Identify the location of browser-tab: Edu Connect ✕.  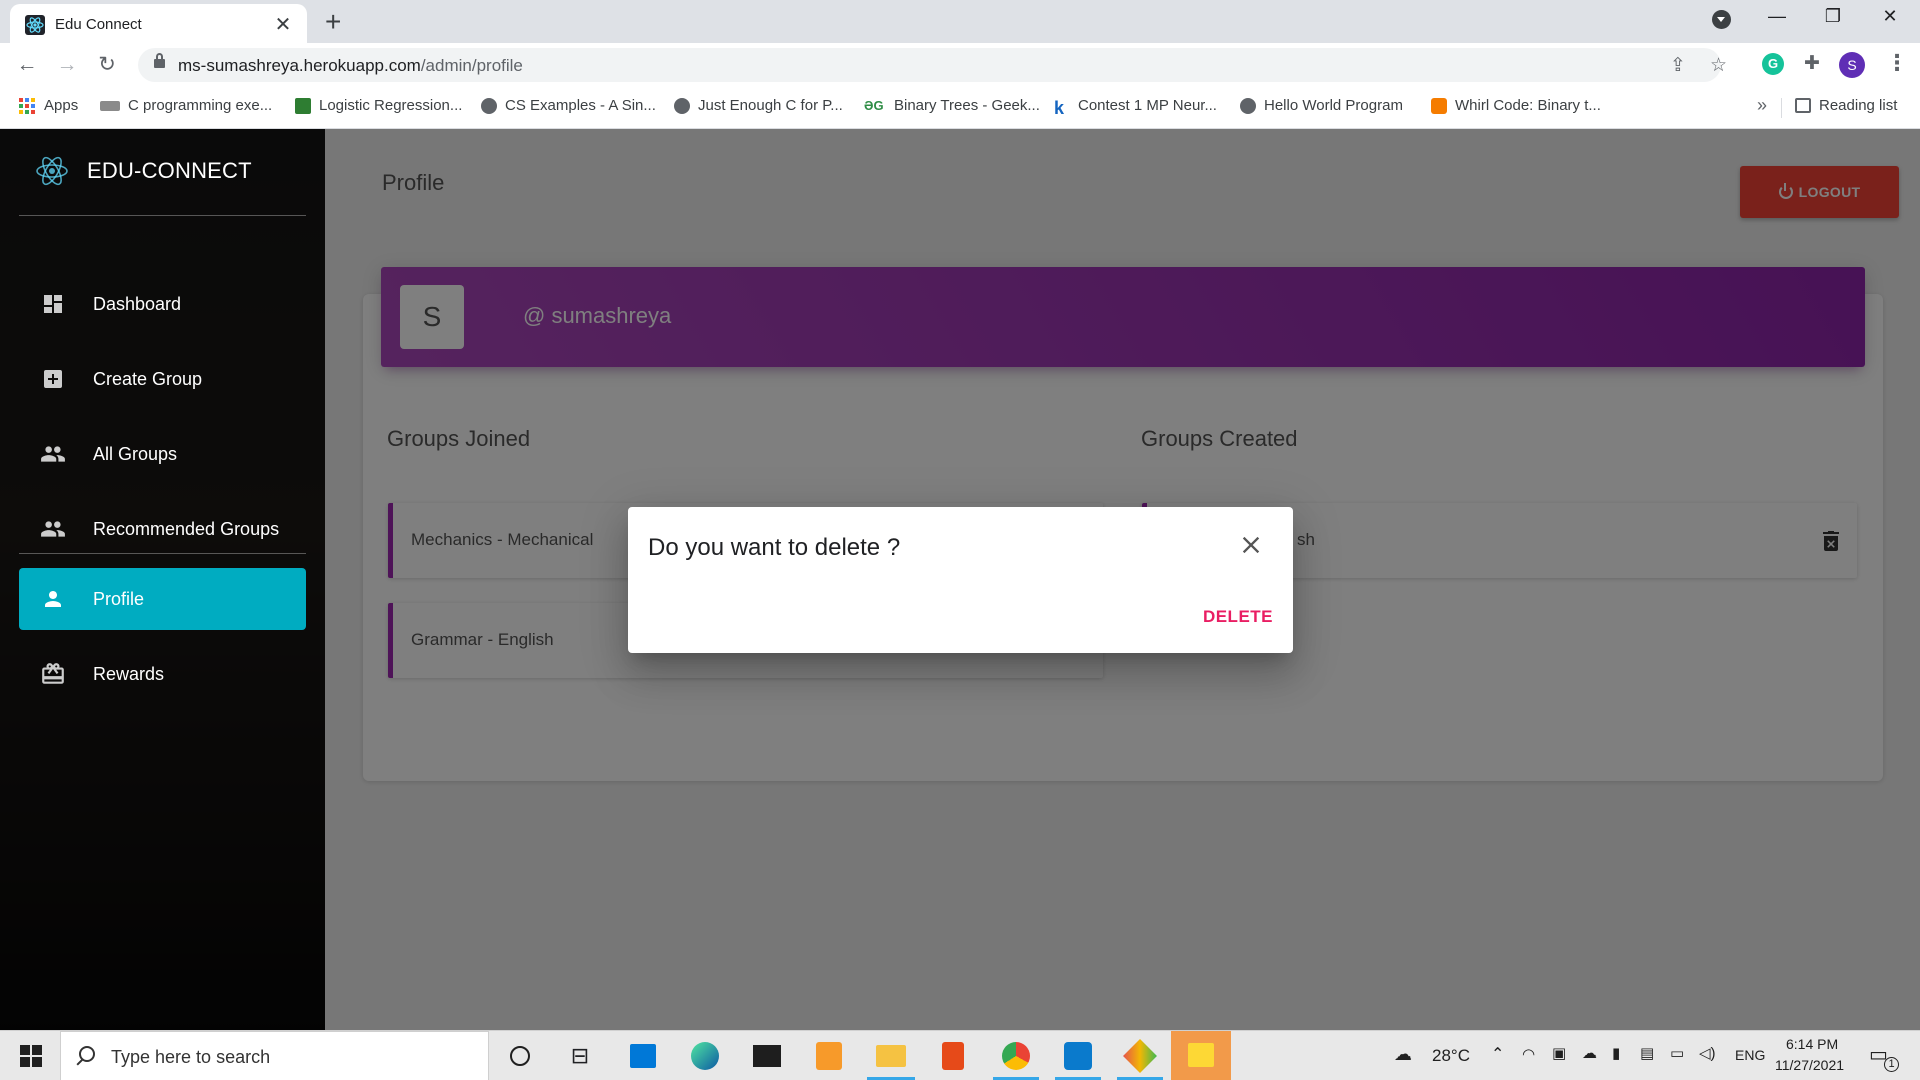
(158, 23).